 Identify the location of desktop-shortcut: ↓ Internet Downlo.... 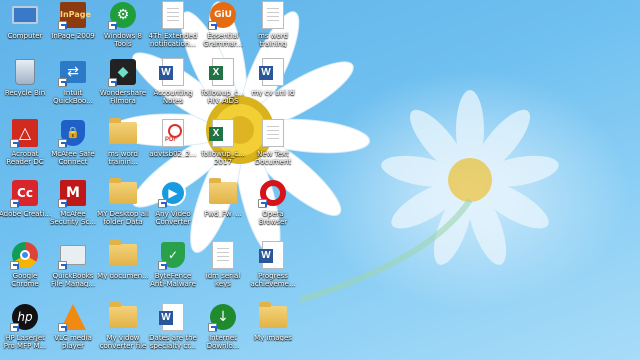
(223, 331).